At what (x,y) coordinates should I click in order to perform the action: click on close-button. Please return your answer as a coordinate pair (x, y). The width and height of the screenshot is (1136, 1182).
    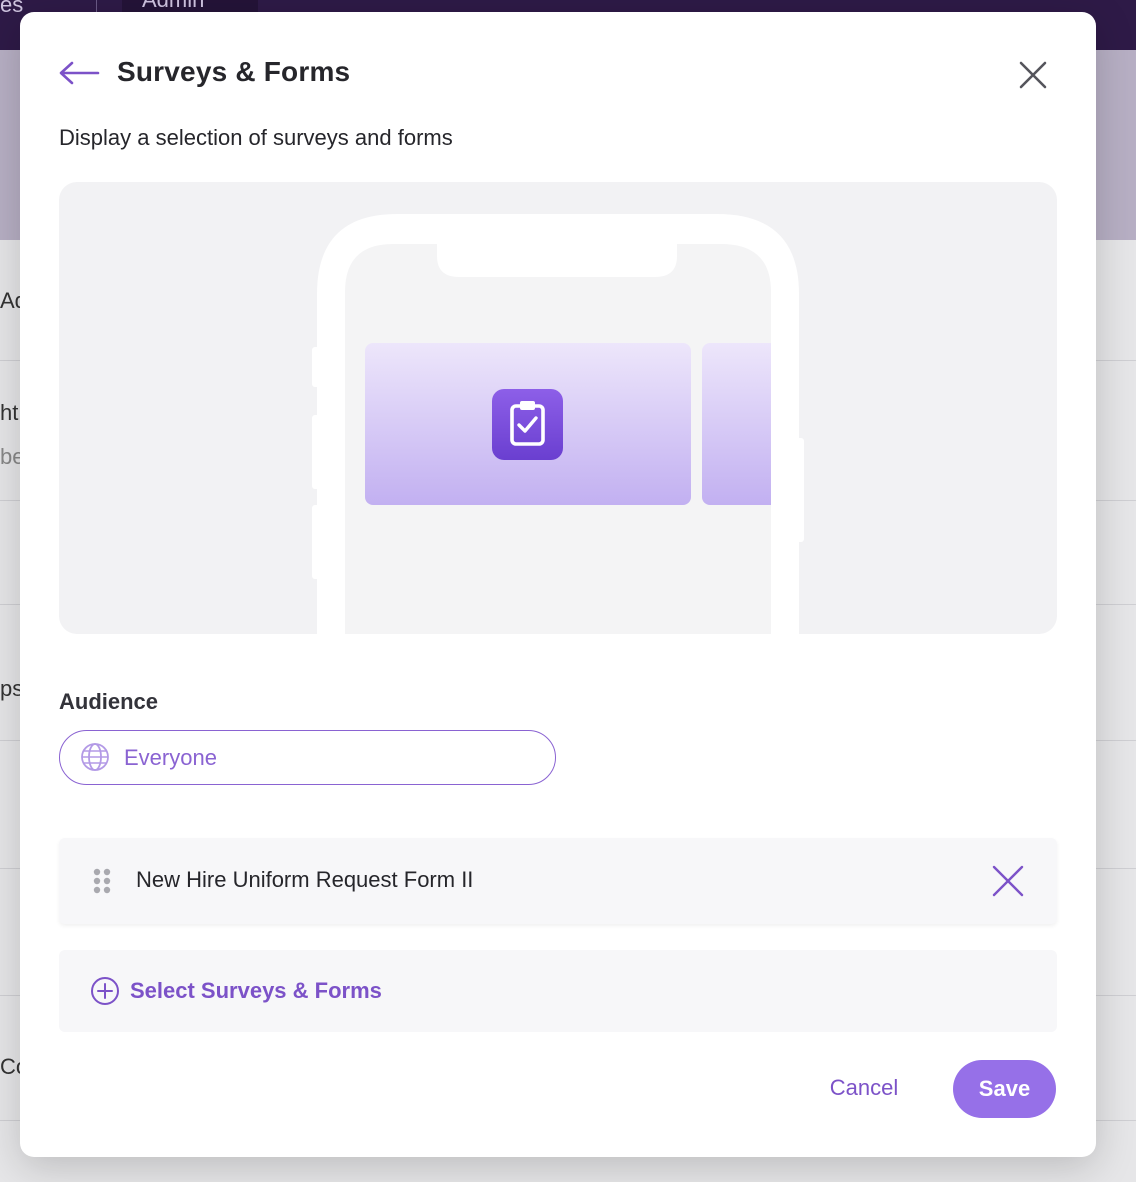
    Looking at the image, I should click on (1033, 75).